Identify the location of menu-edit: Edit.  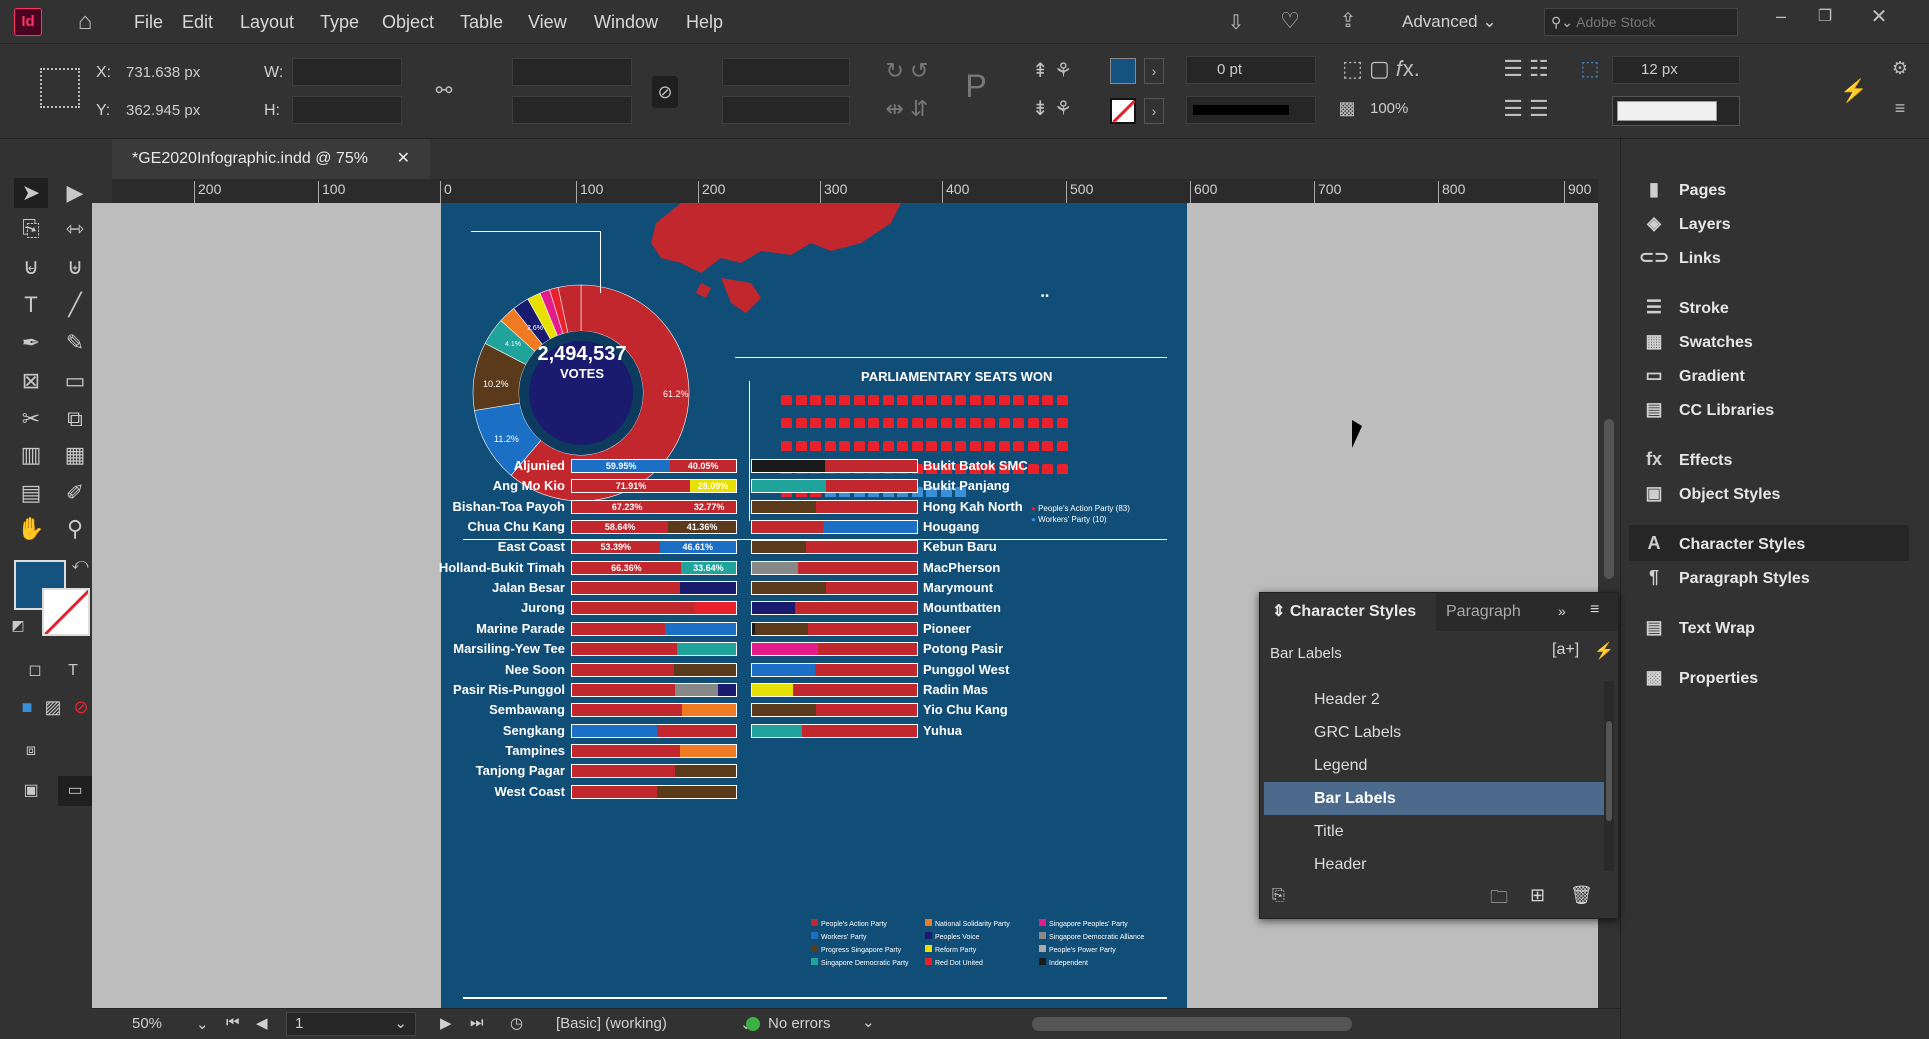
(197, 22).